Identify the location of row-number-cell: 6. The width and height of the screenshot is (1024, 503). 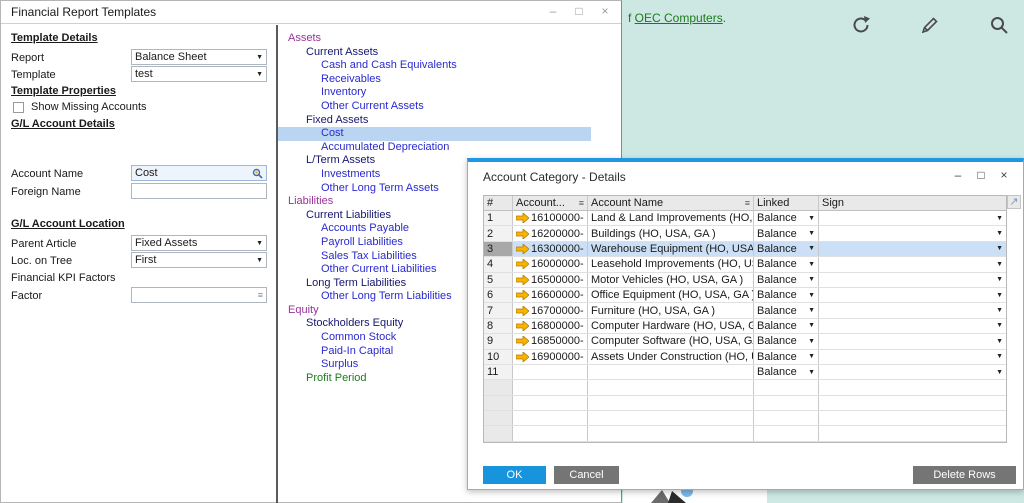
(498, 295).